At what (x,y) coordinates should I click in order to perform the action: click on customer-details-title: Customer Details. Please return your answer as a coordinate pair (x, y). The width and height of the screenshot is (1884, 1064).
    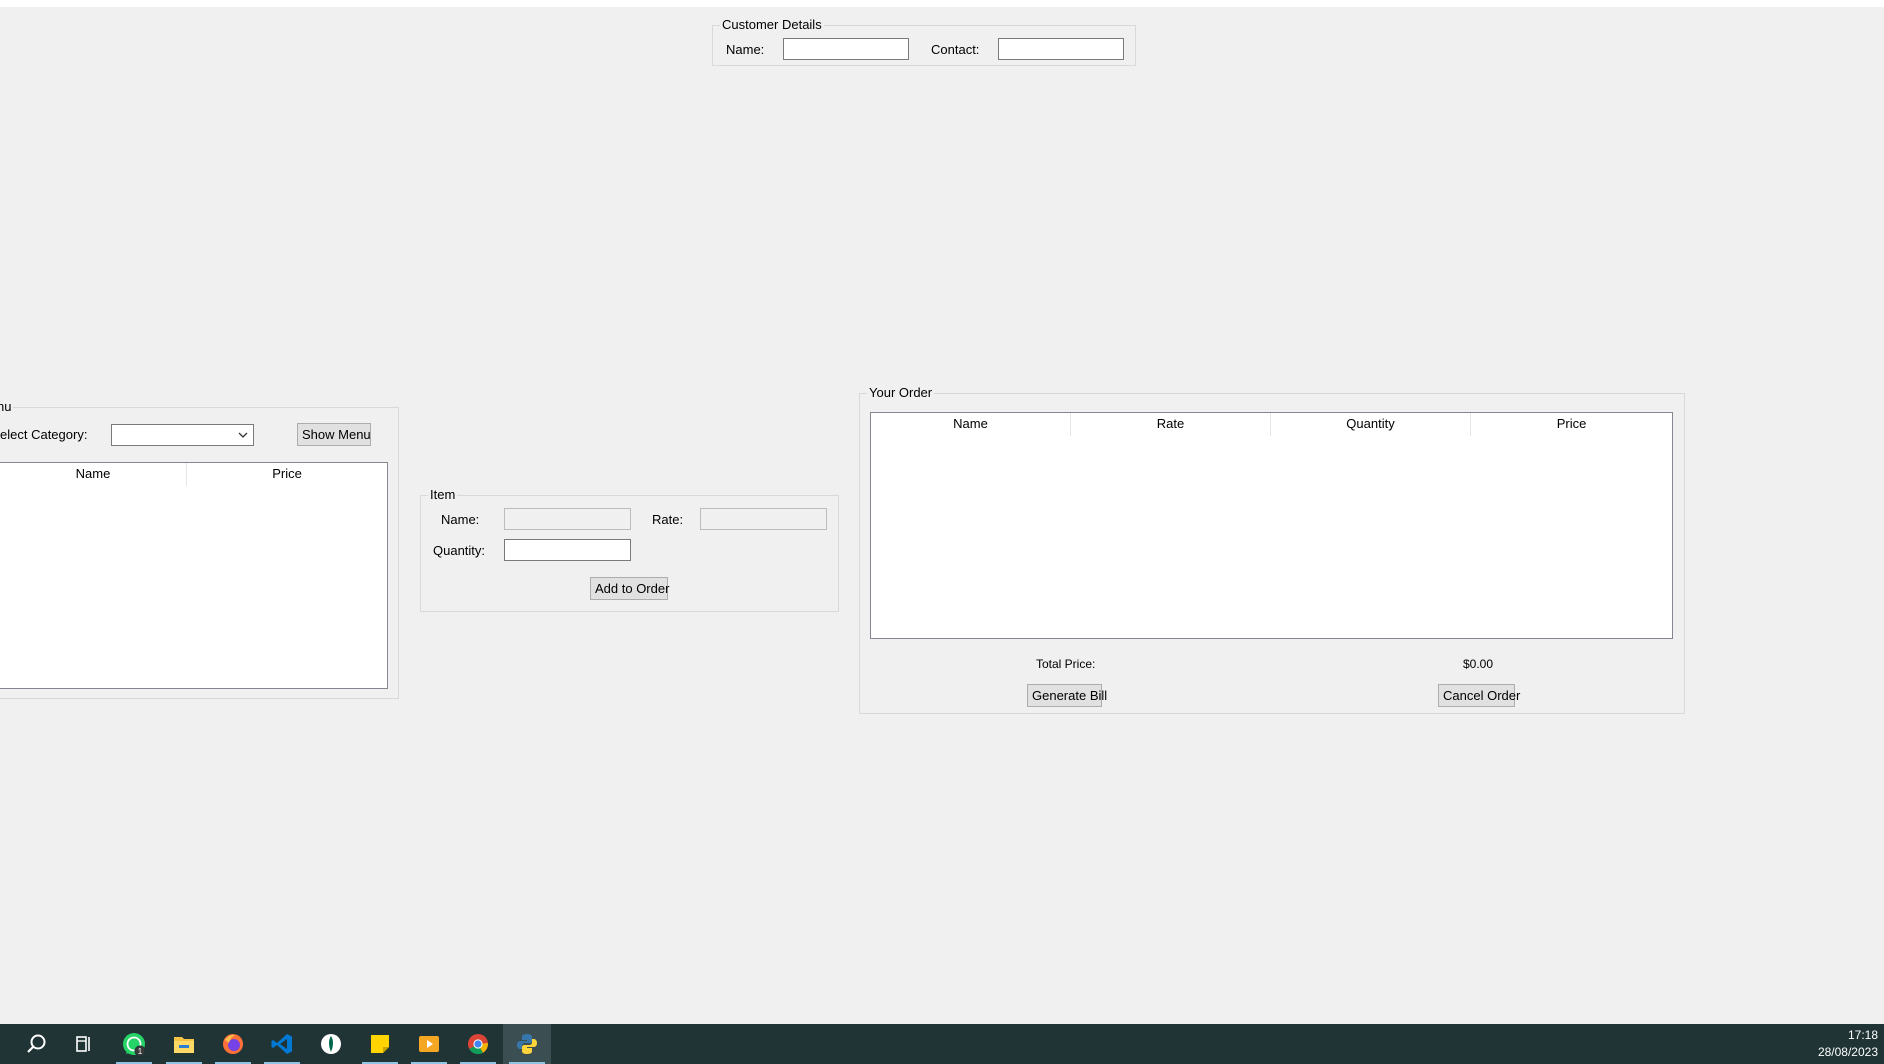
    Looking at the image, I should click on (772, 24).